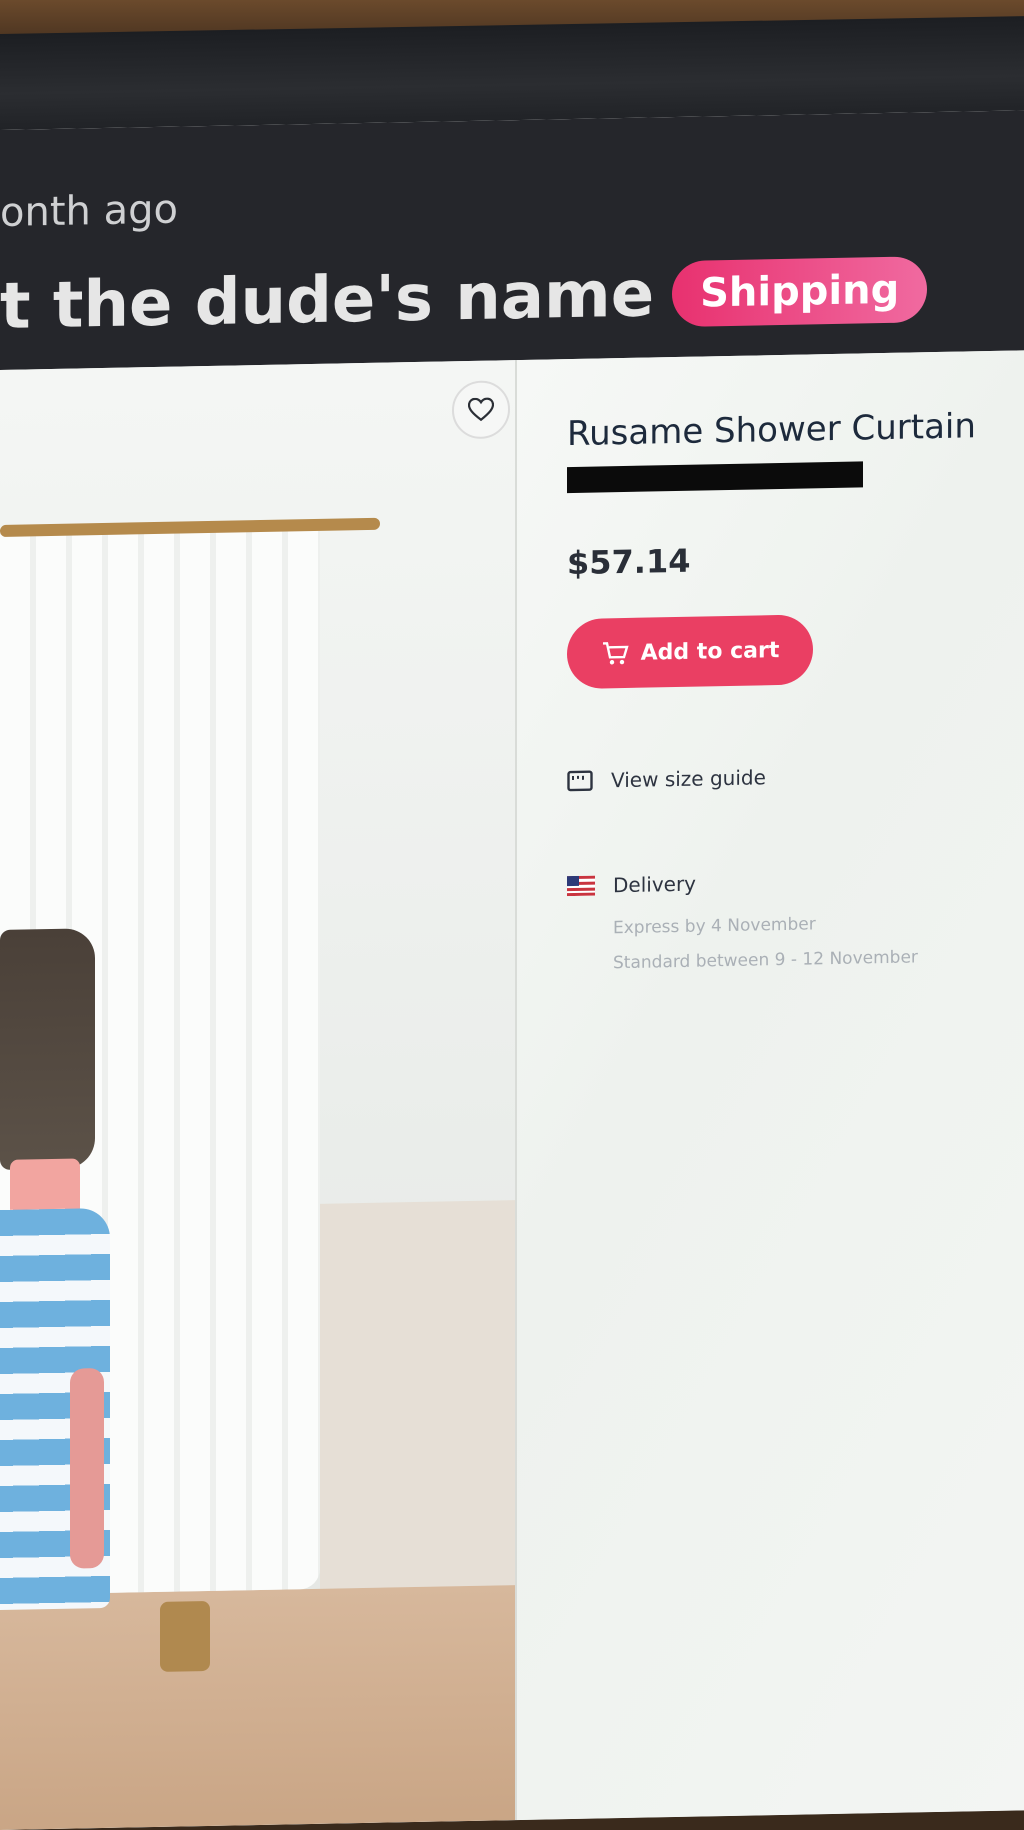  Describe the element at coordinates (615, 653) in the screenshot. I see `cart-icon` at that location.